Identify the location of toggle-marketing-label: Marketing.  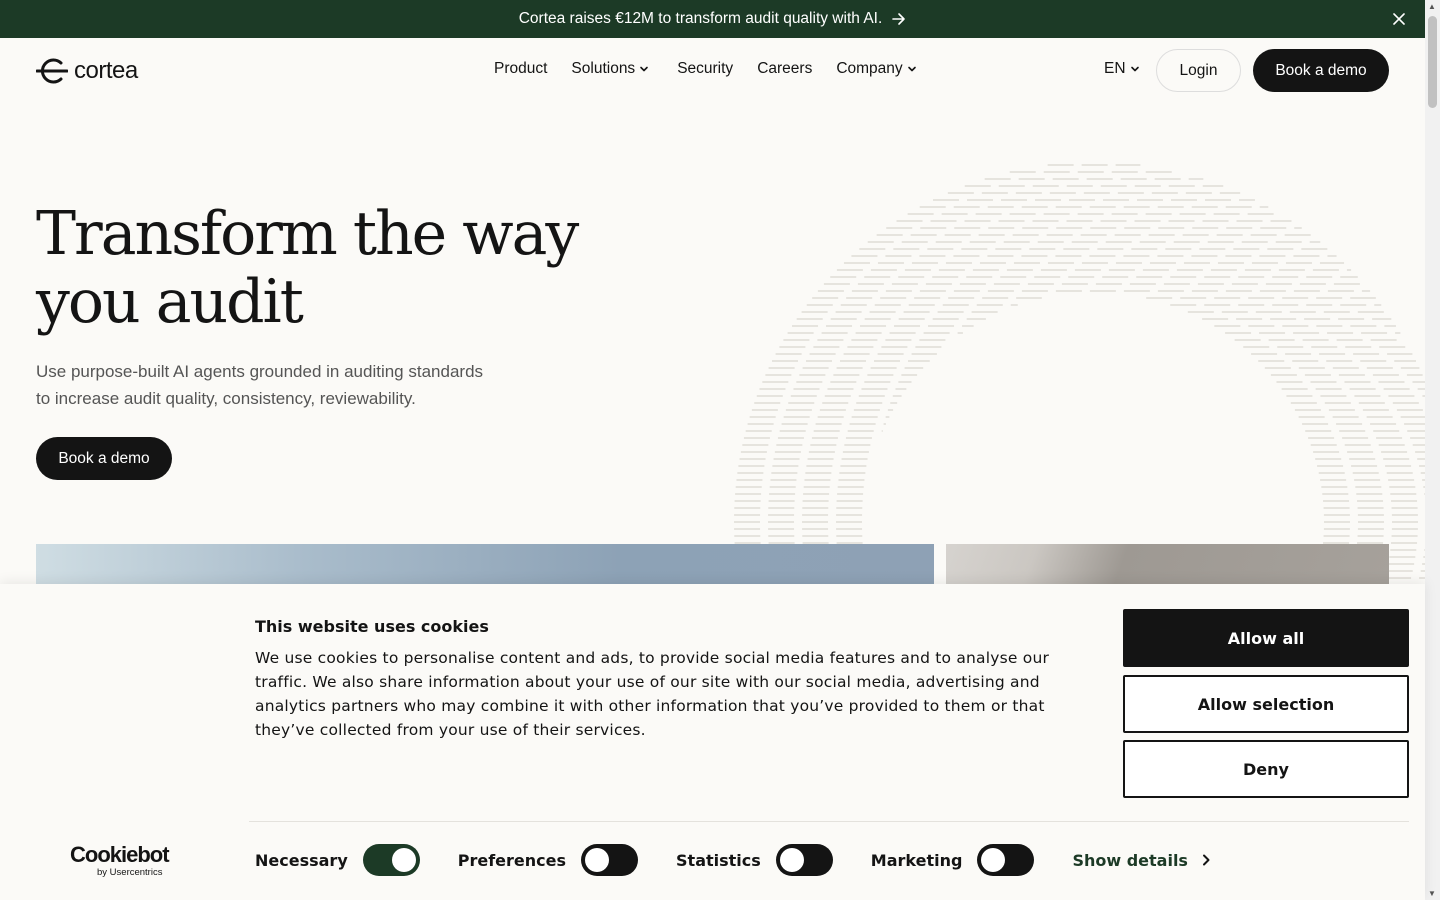
(916, 860).